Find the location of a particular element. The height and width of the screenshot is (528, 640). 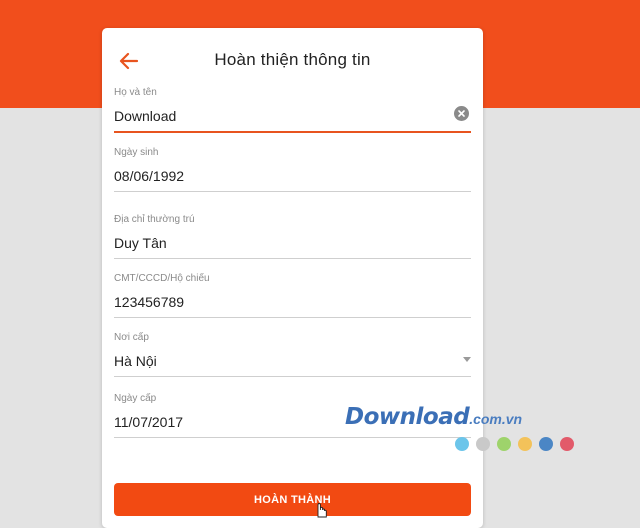

watermark-suffix: .com.vn is located at coordinates (496, 419).